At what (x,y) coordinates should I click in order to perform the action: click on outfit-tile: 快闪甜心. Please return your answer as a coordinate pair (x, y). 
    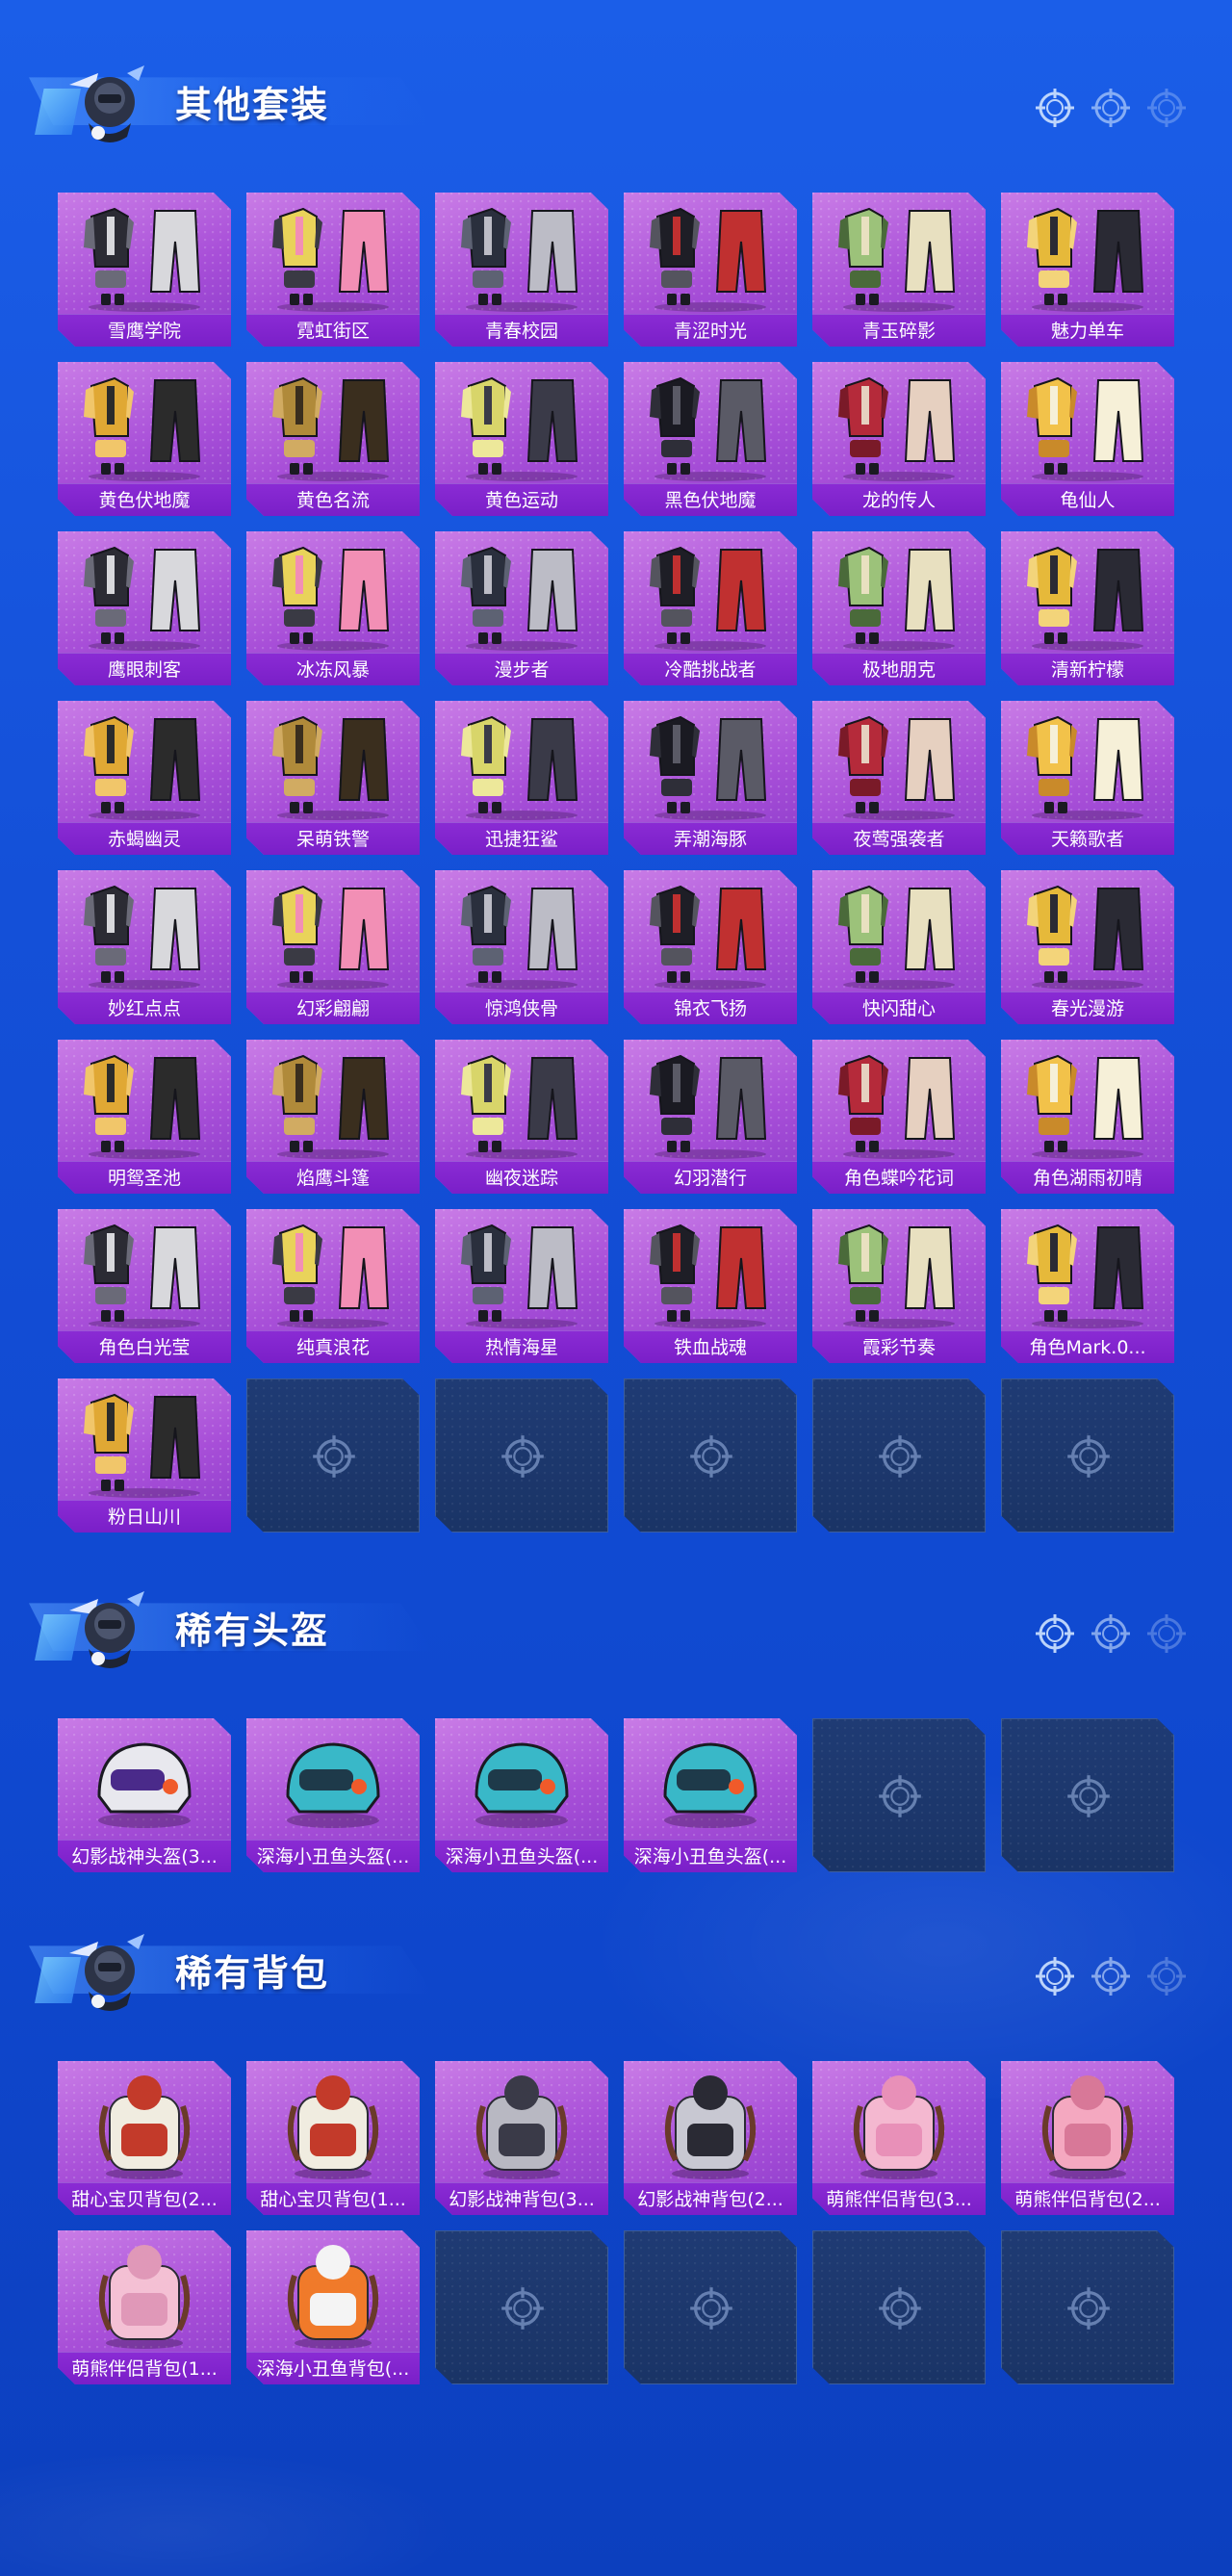
    Looking at the image, I should click on (899, 947).